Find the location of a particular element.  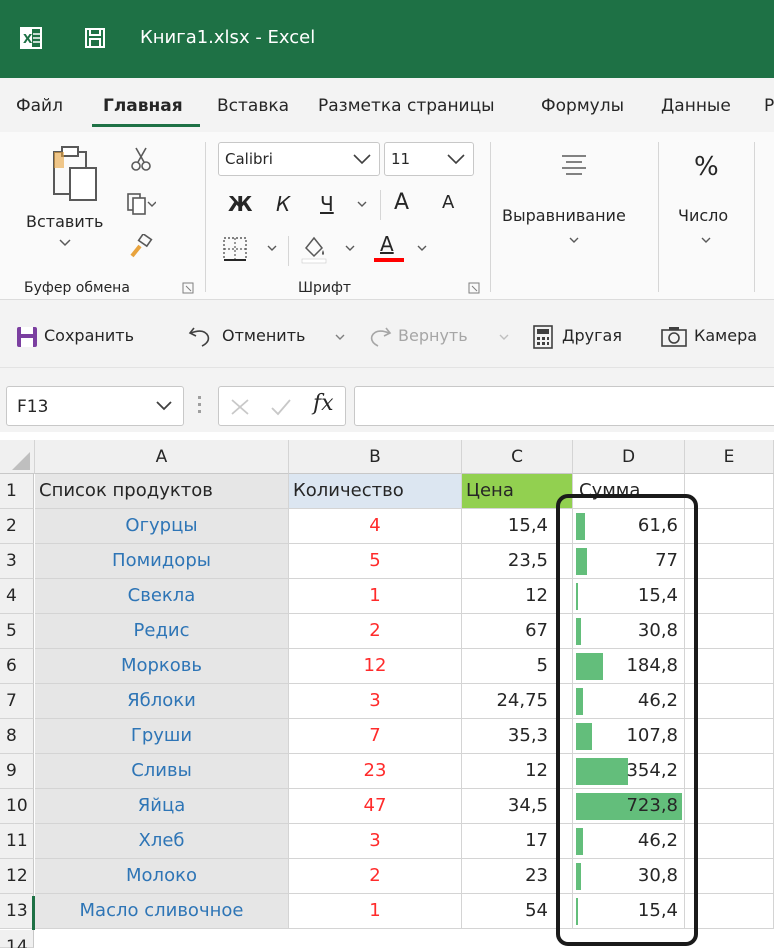

product-cell: Яблоки is located at coordinates (162, 701).